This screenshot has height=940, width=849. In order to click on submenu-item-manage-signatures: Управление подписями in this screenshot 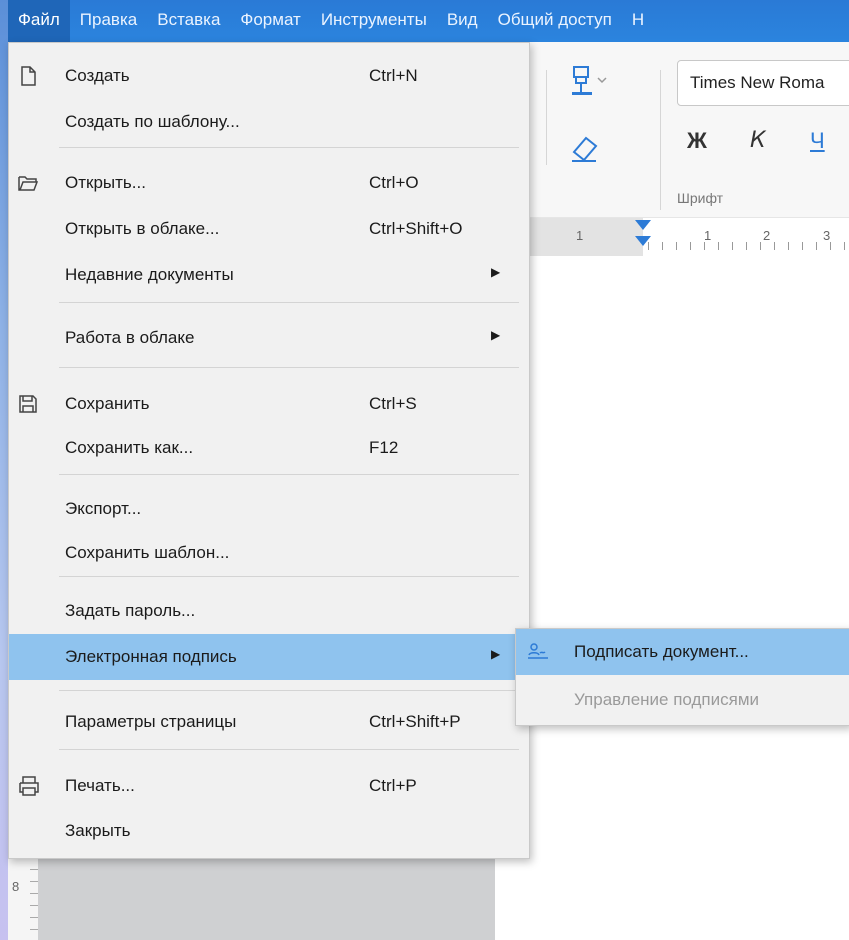, I will do `click(682, 700)`.